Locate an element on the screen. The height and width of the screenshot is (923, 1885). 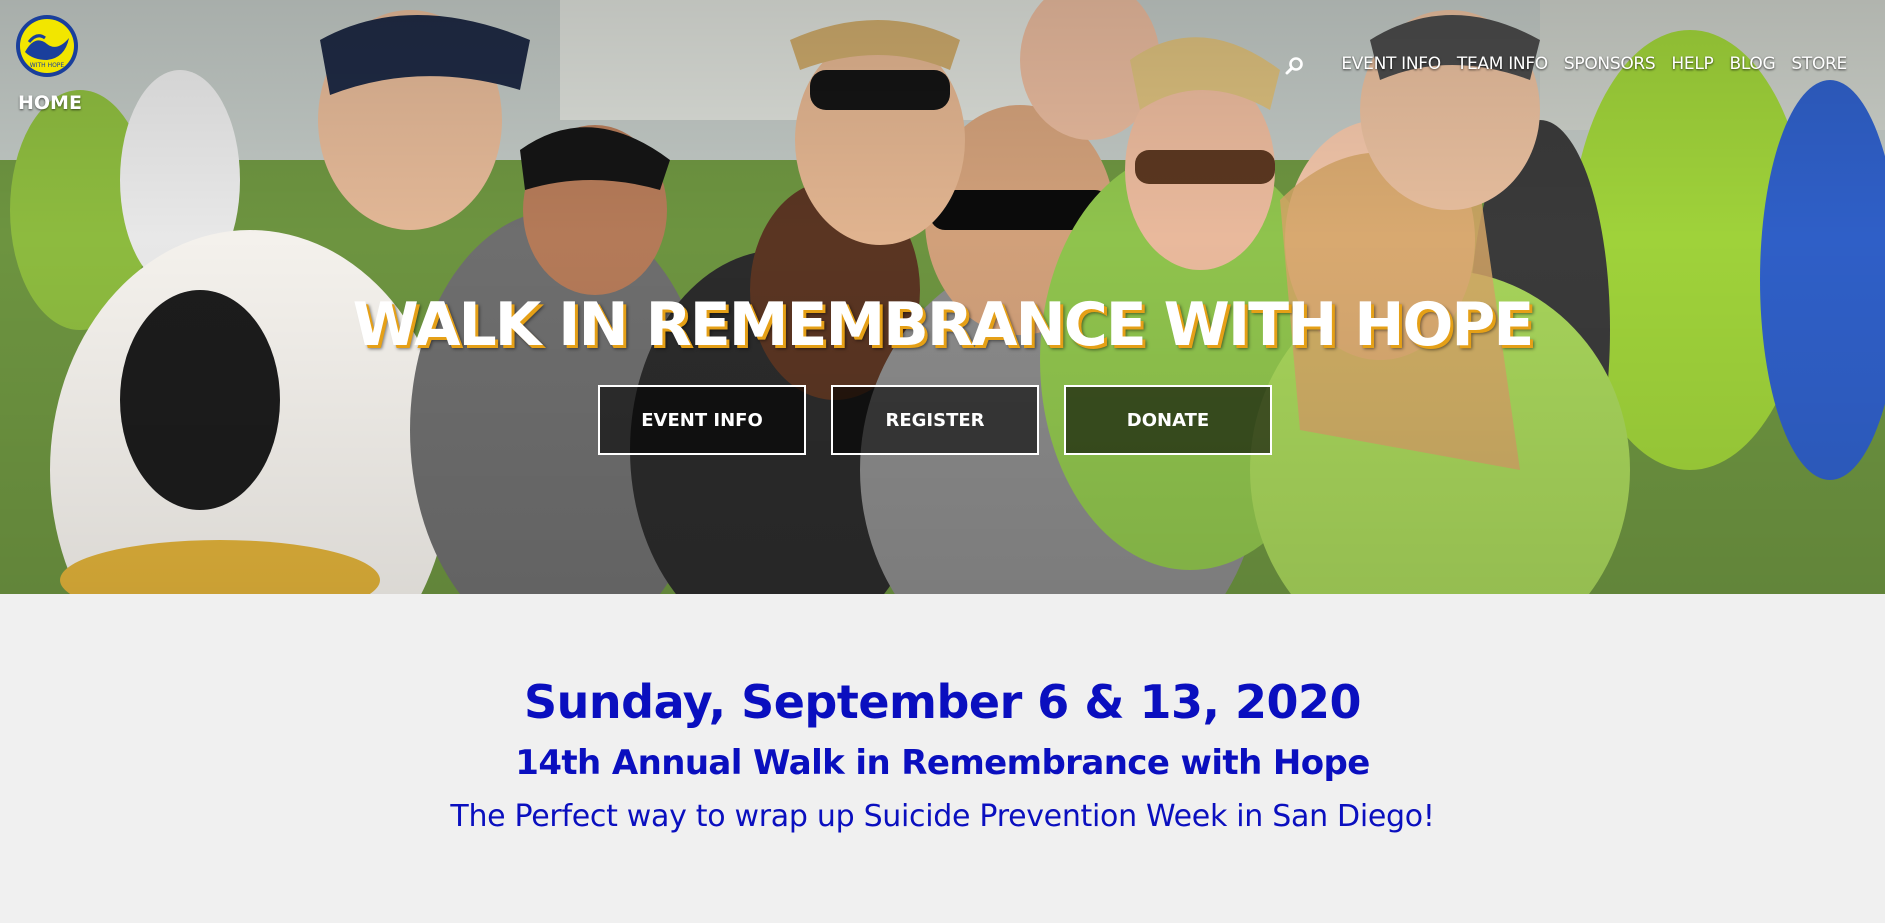
event-info-button: EVENT INFO is located at coordinates (702, 420).